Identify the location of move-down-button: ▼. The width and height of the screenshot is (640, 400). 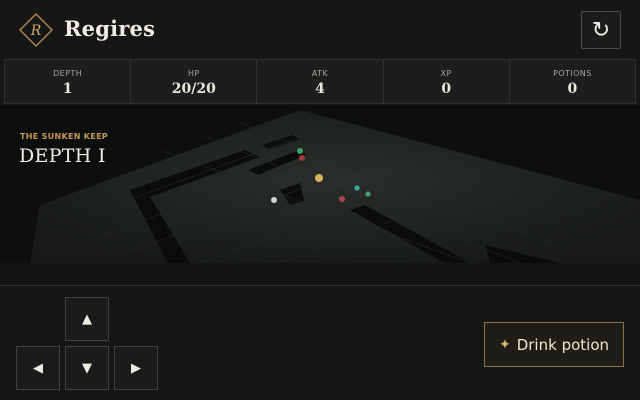
(87, 368).